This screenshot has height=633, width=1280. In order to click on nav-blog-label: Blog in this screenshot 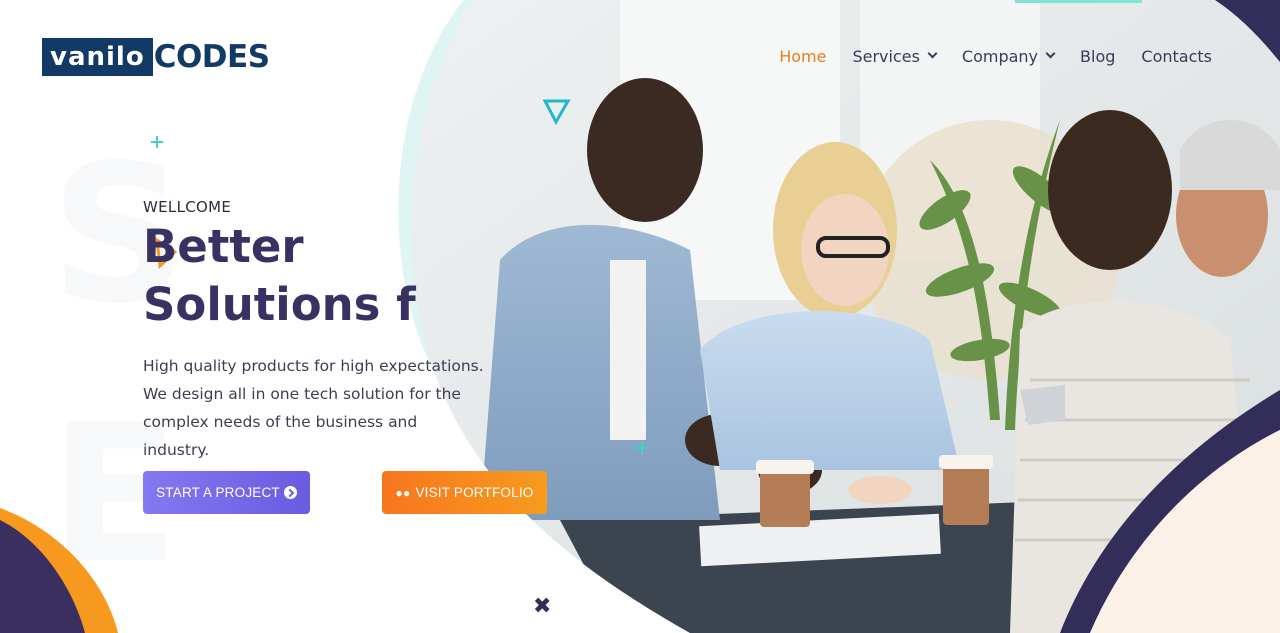, I will do `click(1098, 56)`.